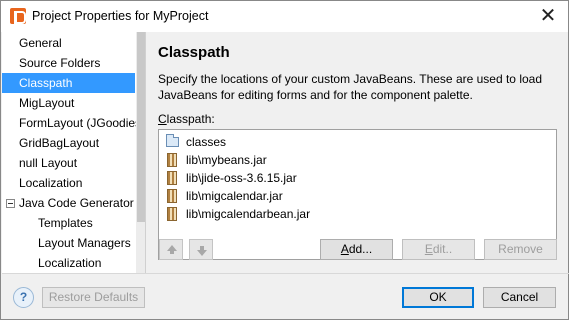 The image size is (569, 320). I want to click on jformdesigner-app-icon, so click(18, 16).